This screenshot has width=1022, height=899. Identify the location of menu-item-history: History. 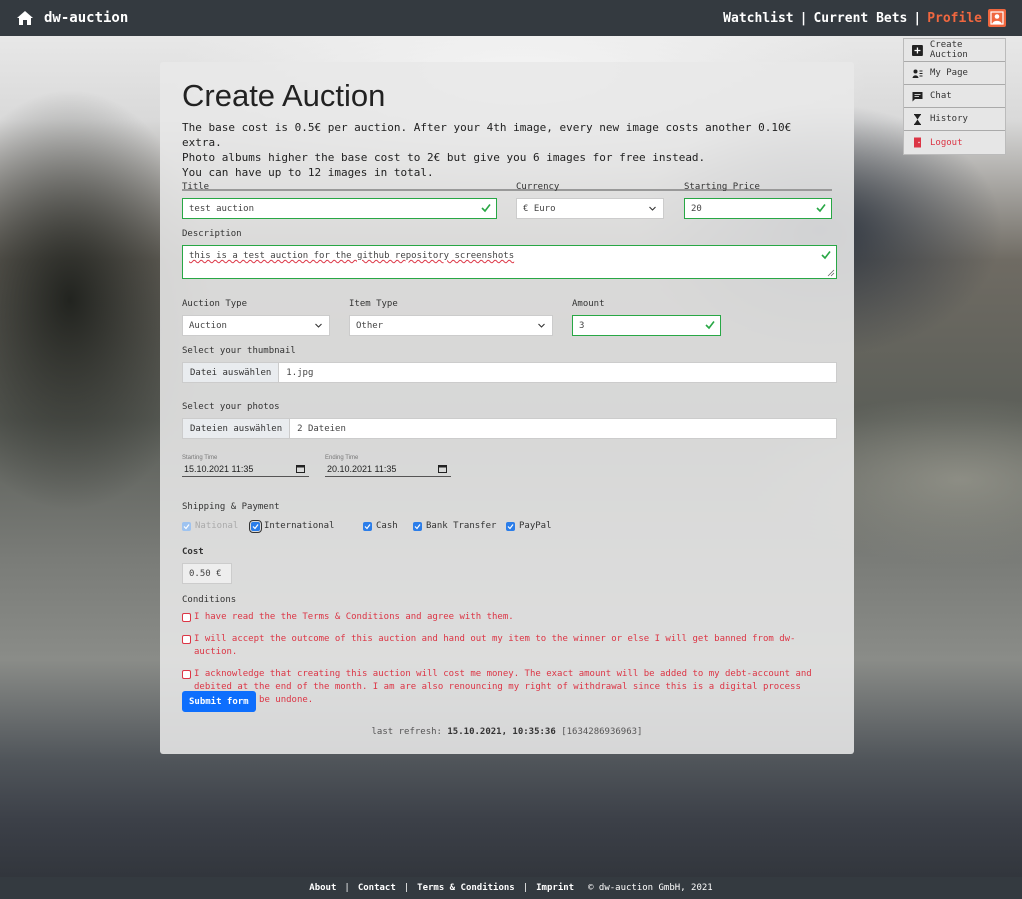
(954, 119).